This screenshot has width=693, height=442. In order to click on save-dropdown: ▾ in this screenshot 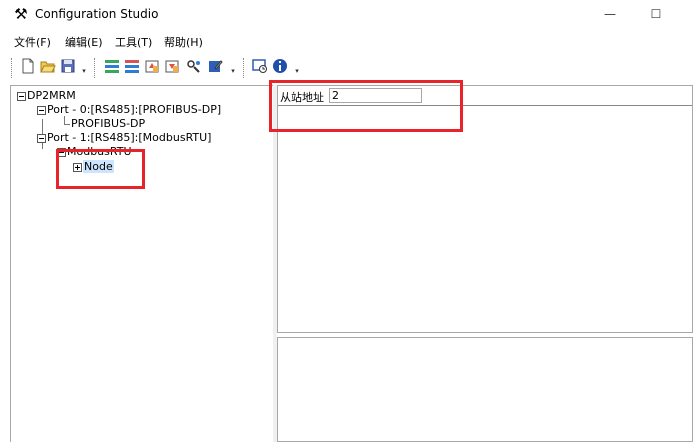, I will do `click(84, 71)`.